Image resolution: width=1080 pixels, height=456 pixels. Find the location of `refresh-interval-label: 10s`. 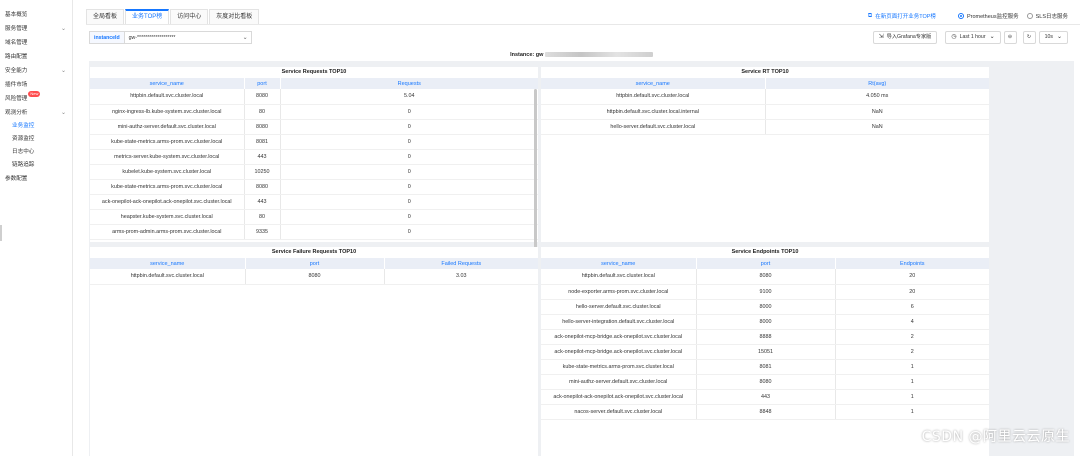

refresh-interval-label: 10s is located at coordinates (1048, 37).